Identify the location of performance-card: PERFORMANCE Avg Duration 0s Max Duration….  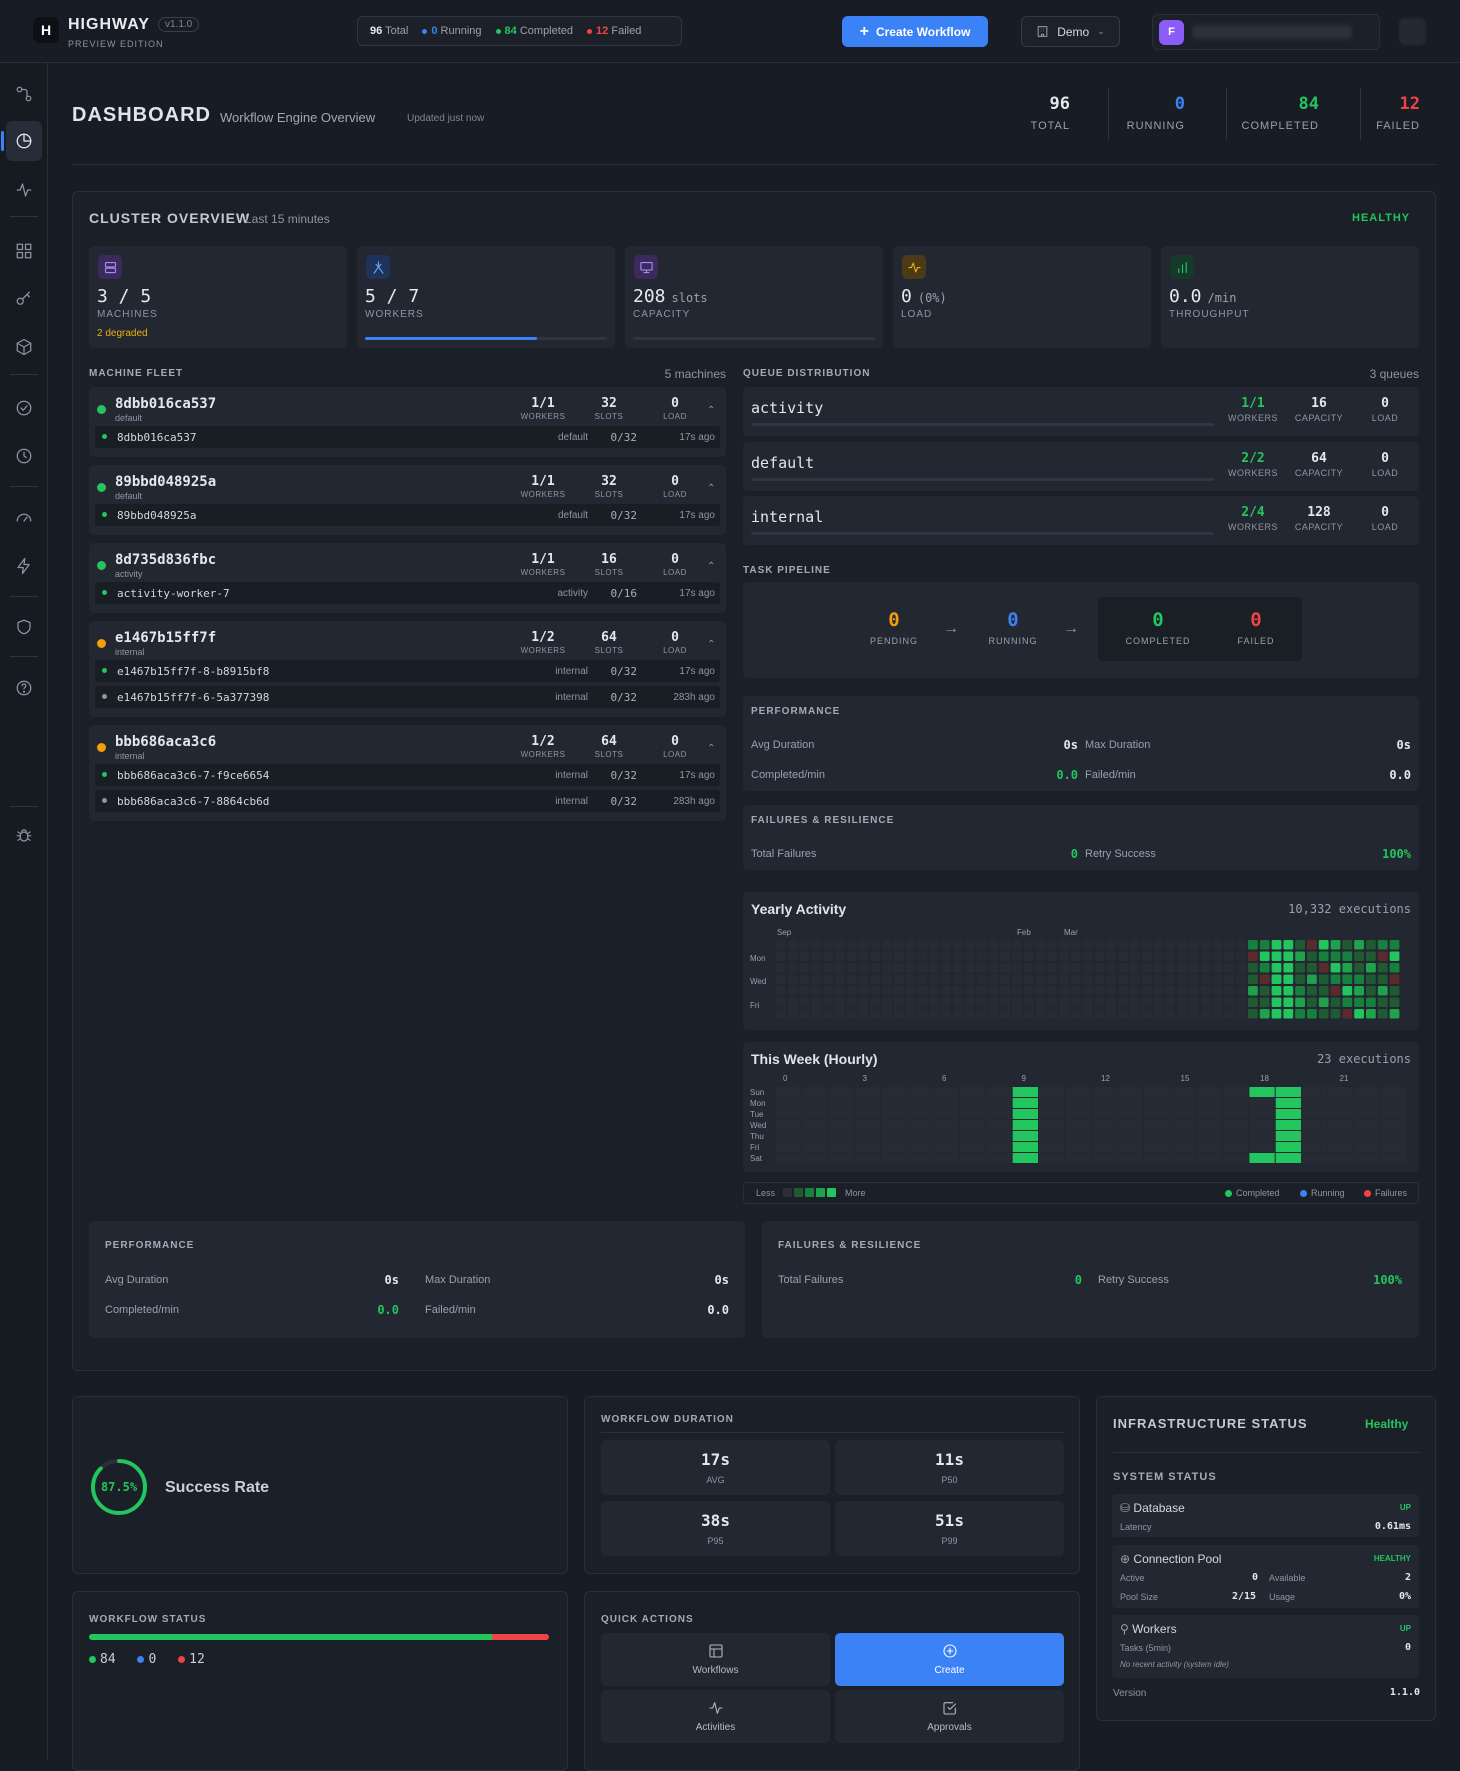
(1081, 743).